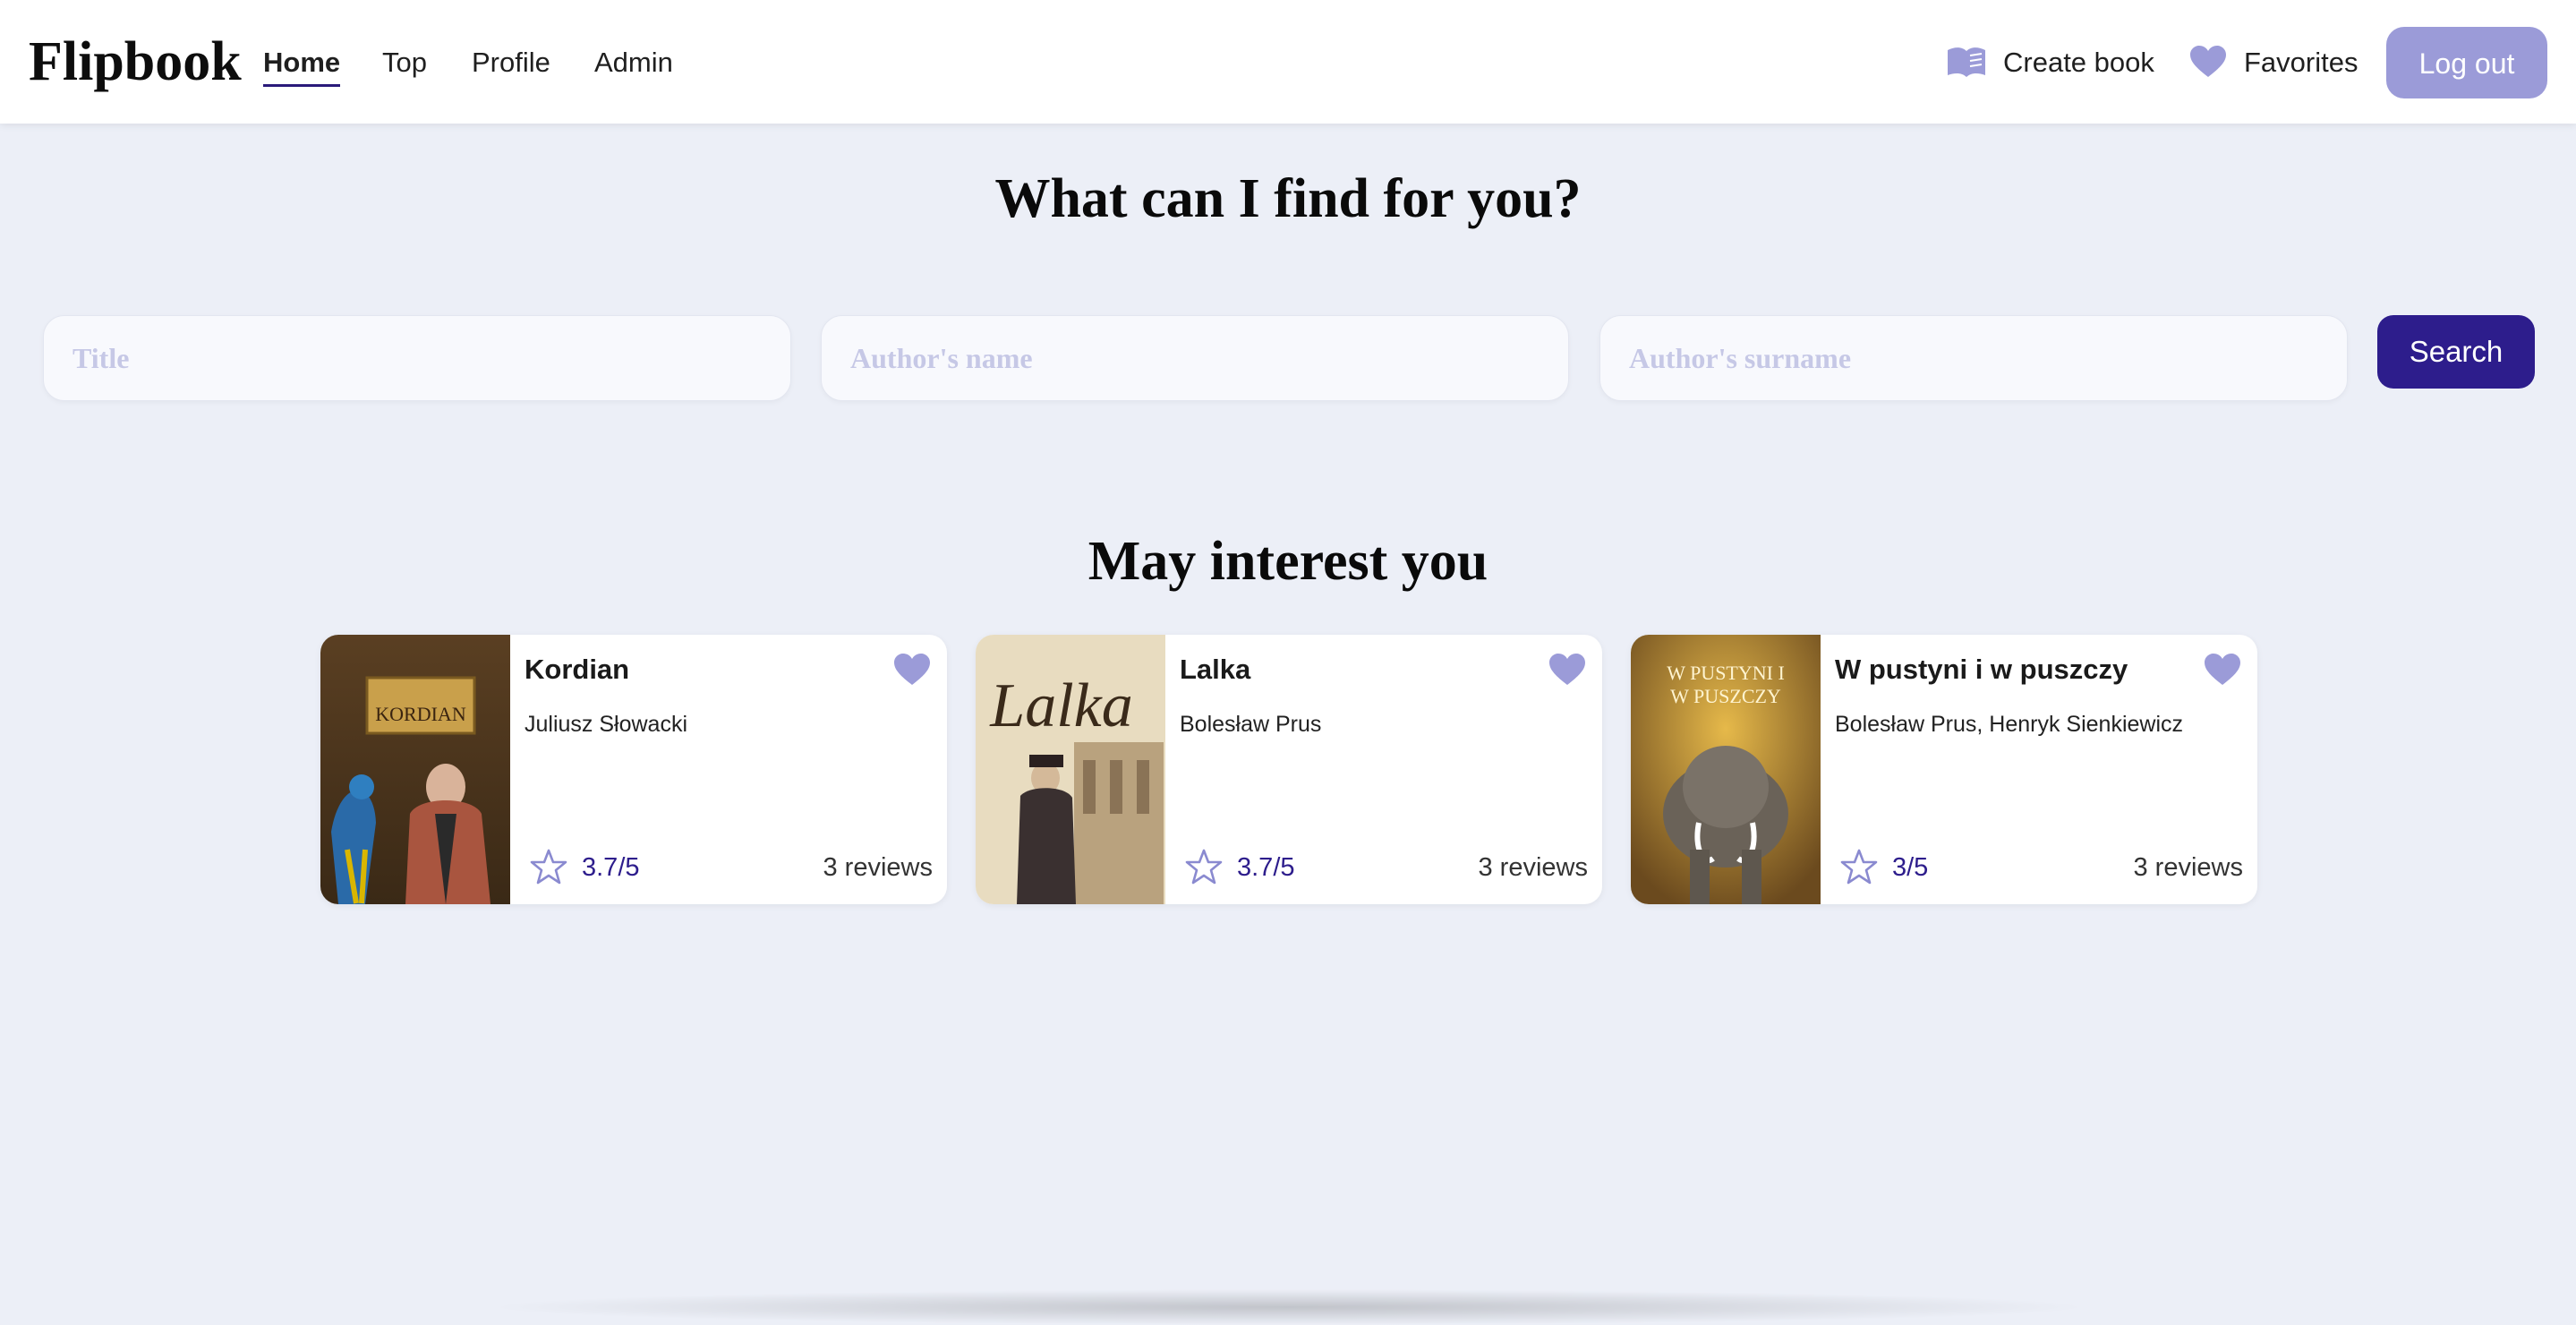 The height and width of the screenshot is (1325, 2576). I want to click on book-title: W pustyni i w puszczy, so click(1981, 669).